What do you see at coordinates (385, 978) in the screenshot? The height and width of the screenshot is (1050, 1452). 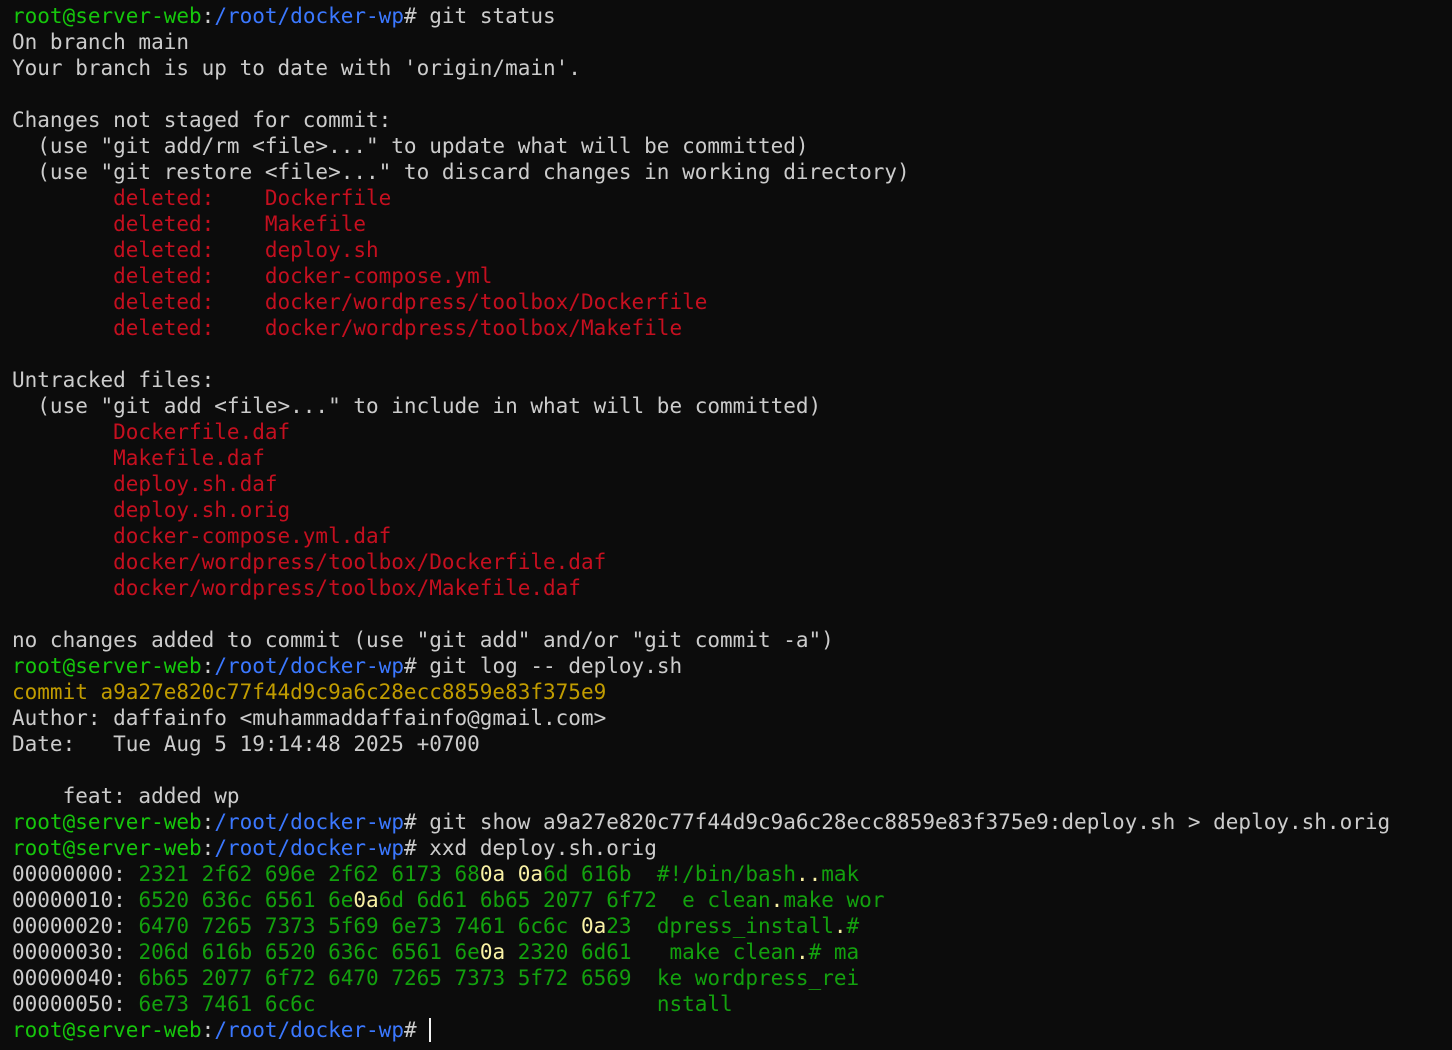 I see `hexdump-bytes: 6b65 2077 6f72 6470 7265 7373 5f72 6569` at bounding box center [385, 978].